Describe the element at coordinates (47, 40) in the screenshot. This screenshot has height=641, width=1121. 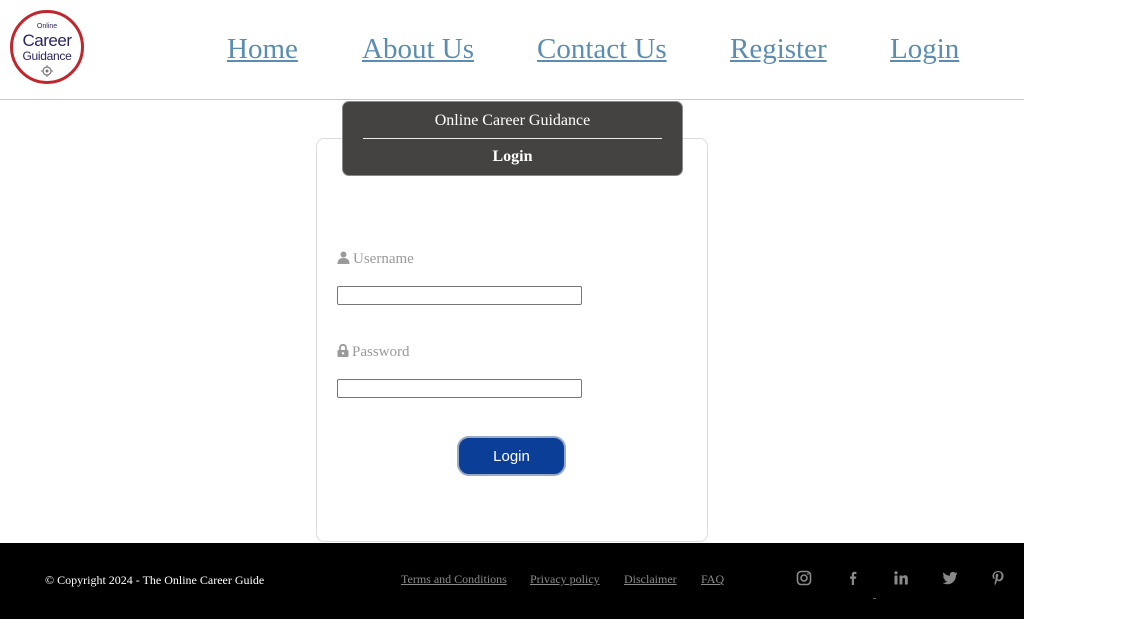
I see `logo-text-career: Career` at that location.